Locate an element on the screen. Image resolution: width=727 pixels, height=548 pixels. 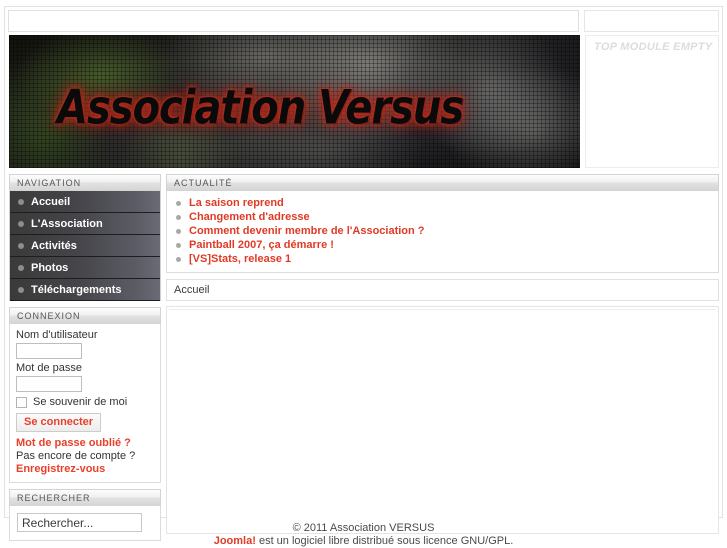
sidebar-item-lassociation: L'Association is located at coordinates (85, 224).